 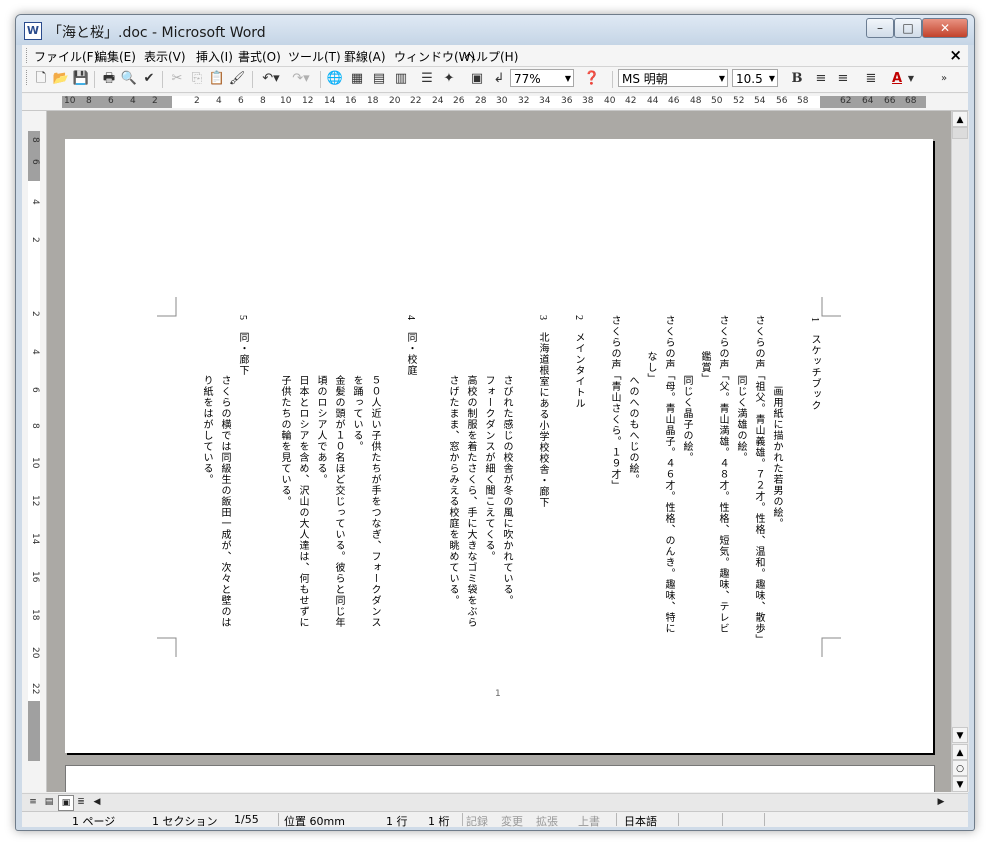 I want to click on ruler-text-area, so click(x=34, y=441).